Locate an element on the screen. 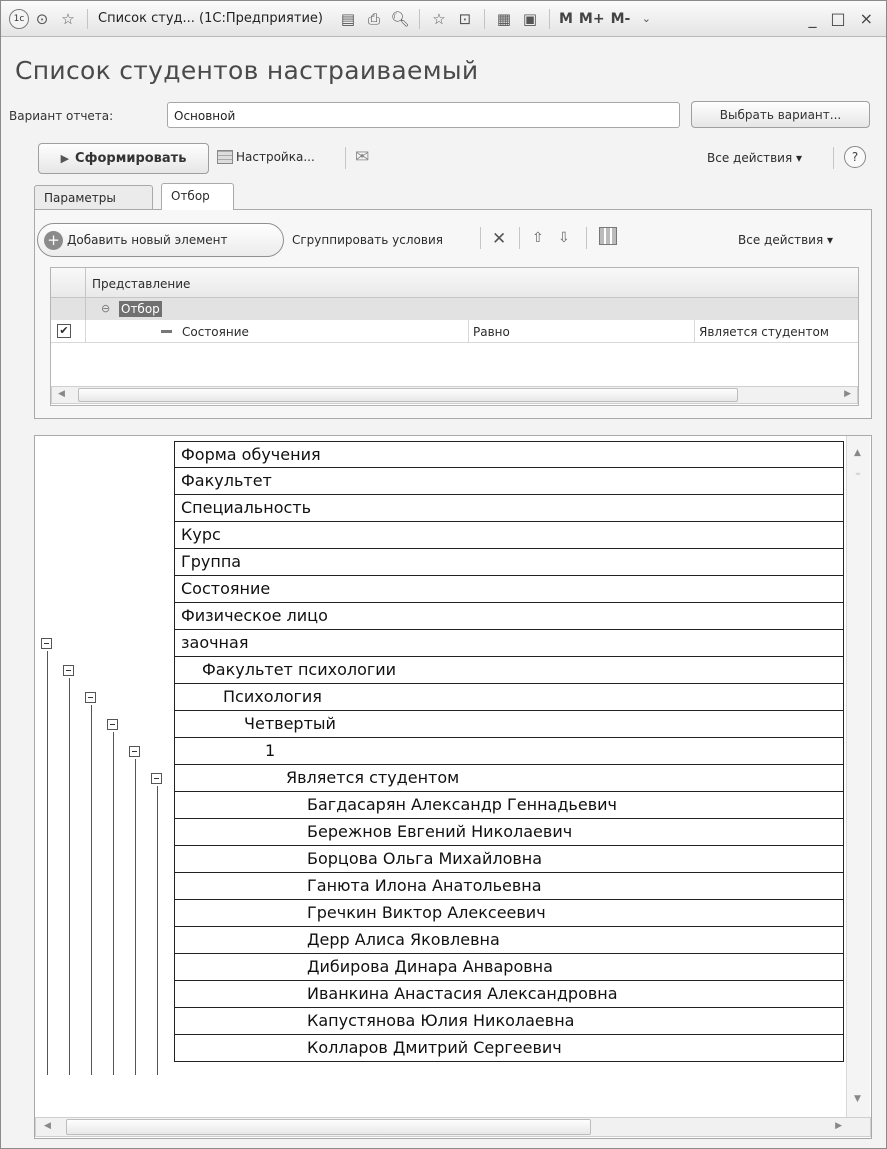 The width and height of the screenshot is (887, 1149). tab-filter: Отбор is located at coordinates (197, 196).